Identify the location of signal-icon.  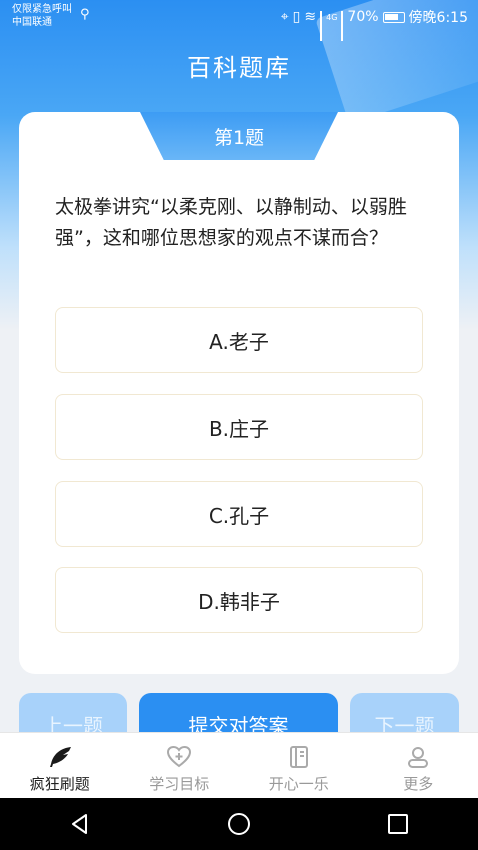
(321, 26).